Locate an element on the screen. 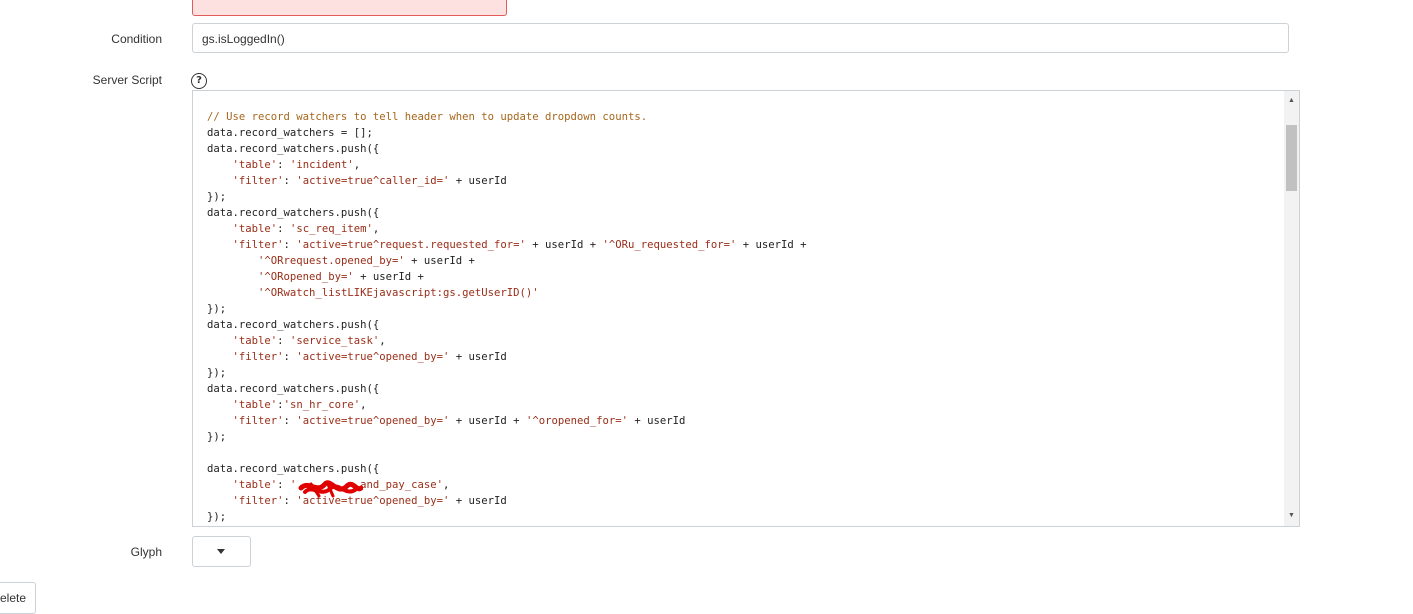 This screenshot has width=1413, height=614. redaction-scribble is located at coordinates (330, 489).